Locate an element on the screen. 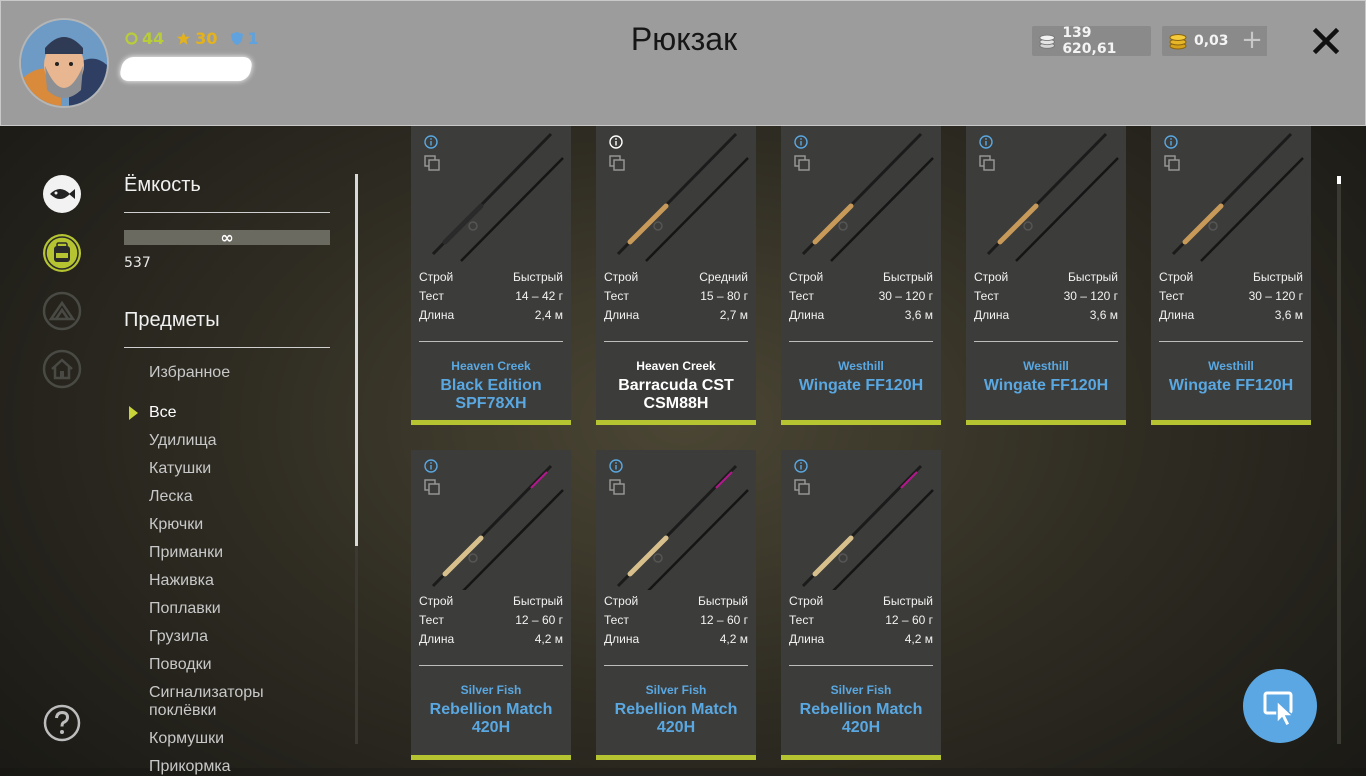  gold-value: 0,03 is located at coordinates (1211, 41).